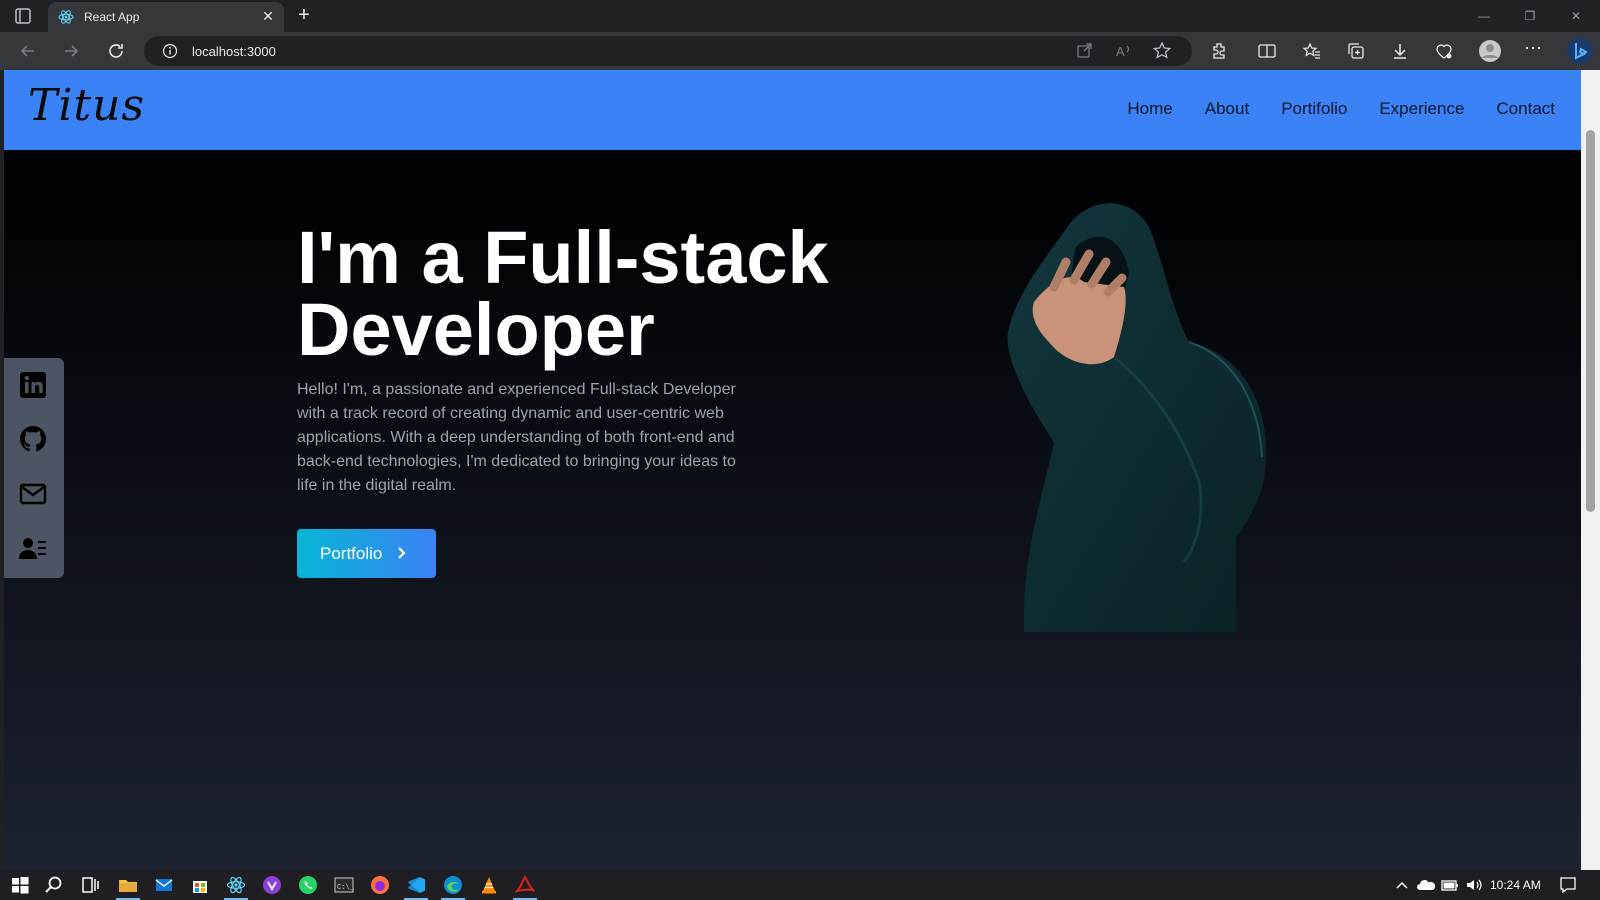 Image resolution: width=1600 pixels, height=900 pixels. Describe the element at coordinates (34, 468) in the screenshot. I see `social-links-bar` at that location.